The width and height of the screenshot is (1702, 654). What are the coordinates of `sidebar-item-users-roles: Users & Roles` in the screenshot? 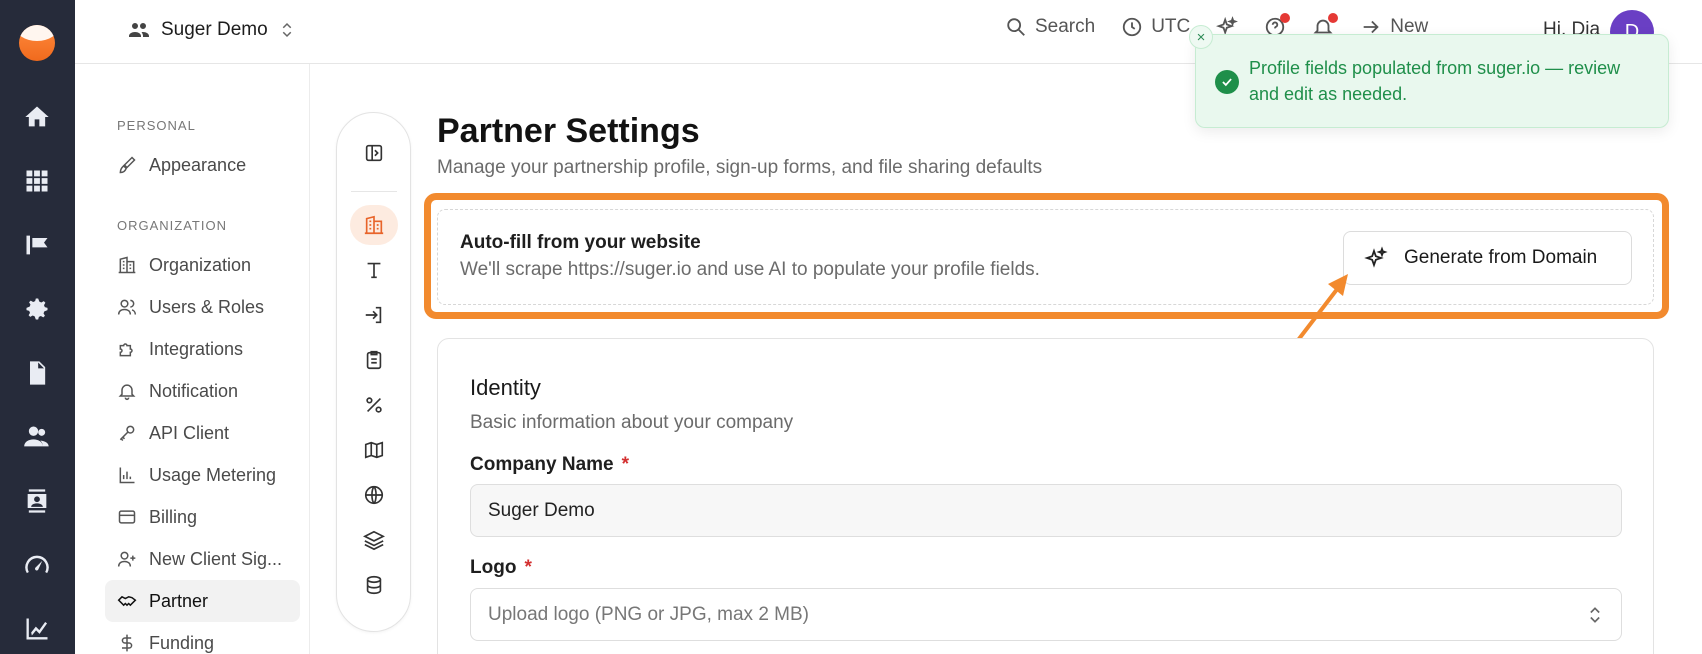 It's located at (202, 307).